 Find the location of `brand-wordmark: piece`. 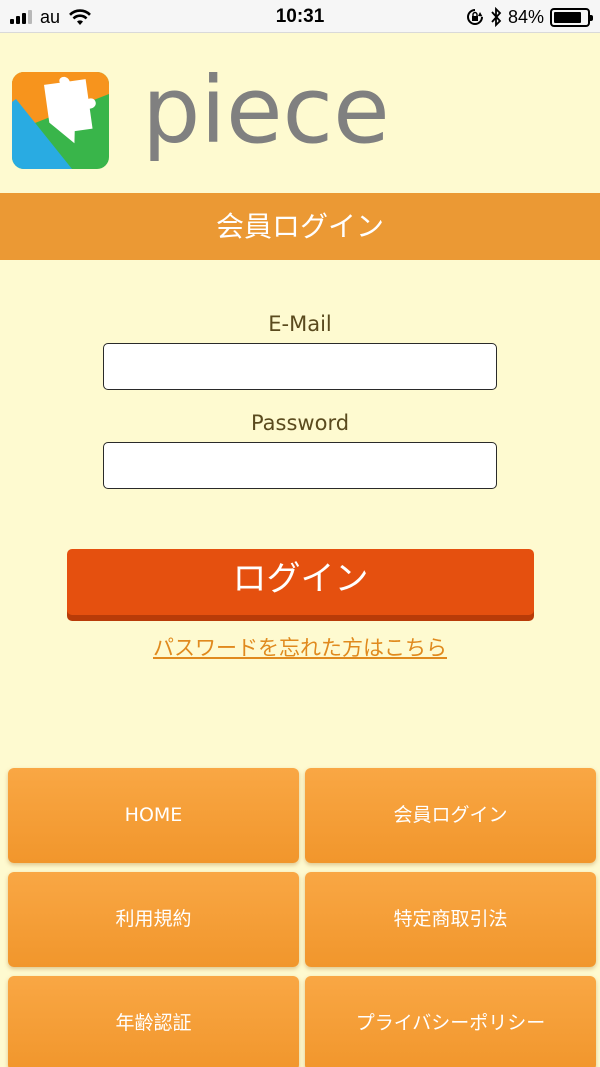

brand-wordmark: piece is located at coordinates (266, 117).